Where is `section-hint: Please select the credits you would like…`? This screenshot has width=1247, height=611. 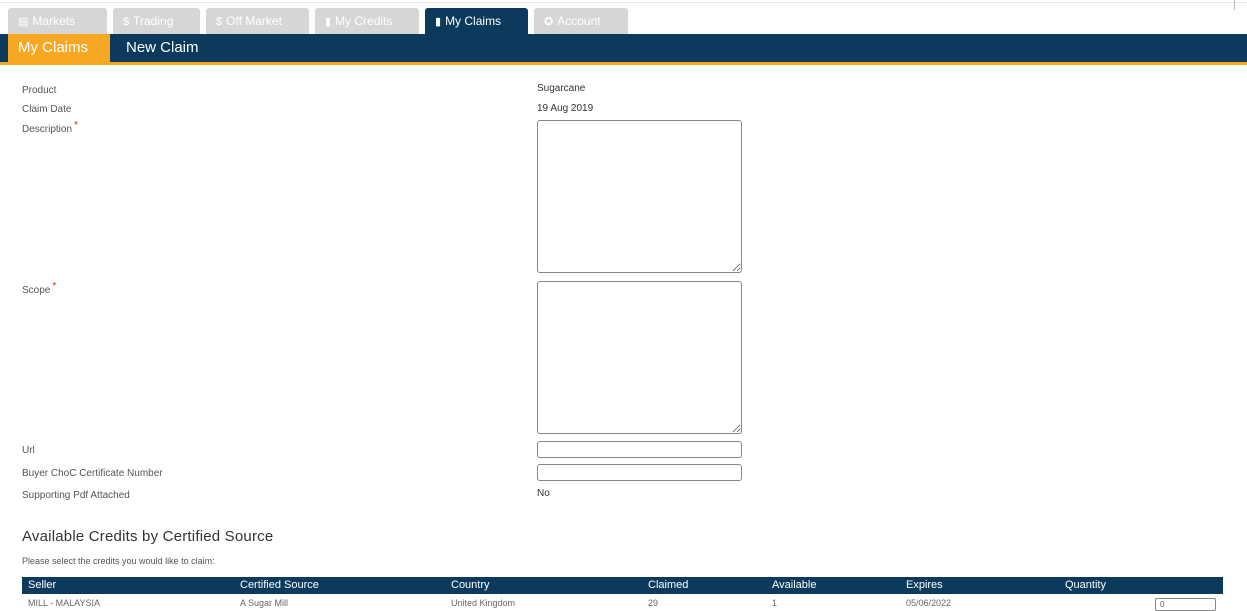 section-hint: Please select the credits you would like… is located at coordinates (118, 561).